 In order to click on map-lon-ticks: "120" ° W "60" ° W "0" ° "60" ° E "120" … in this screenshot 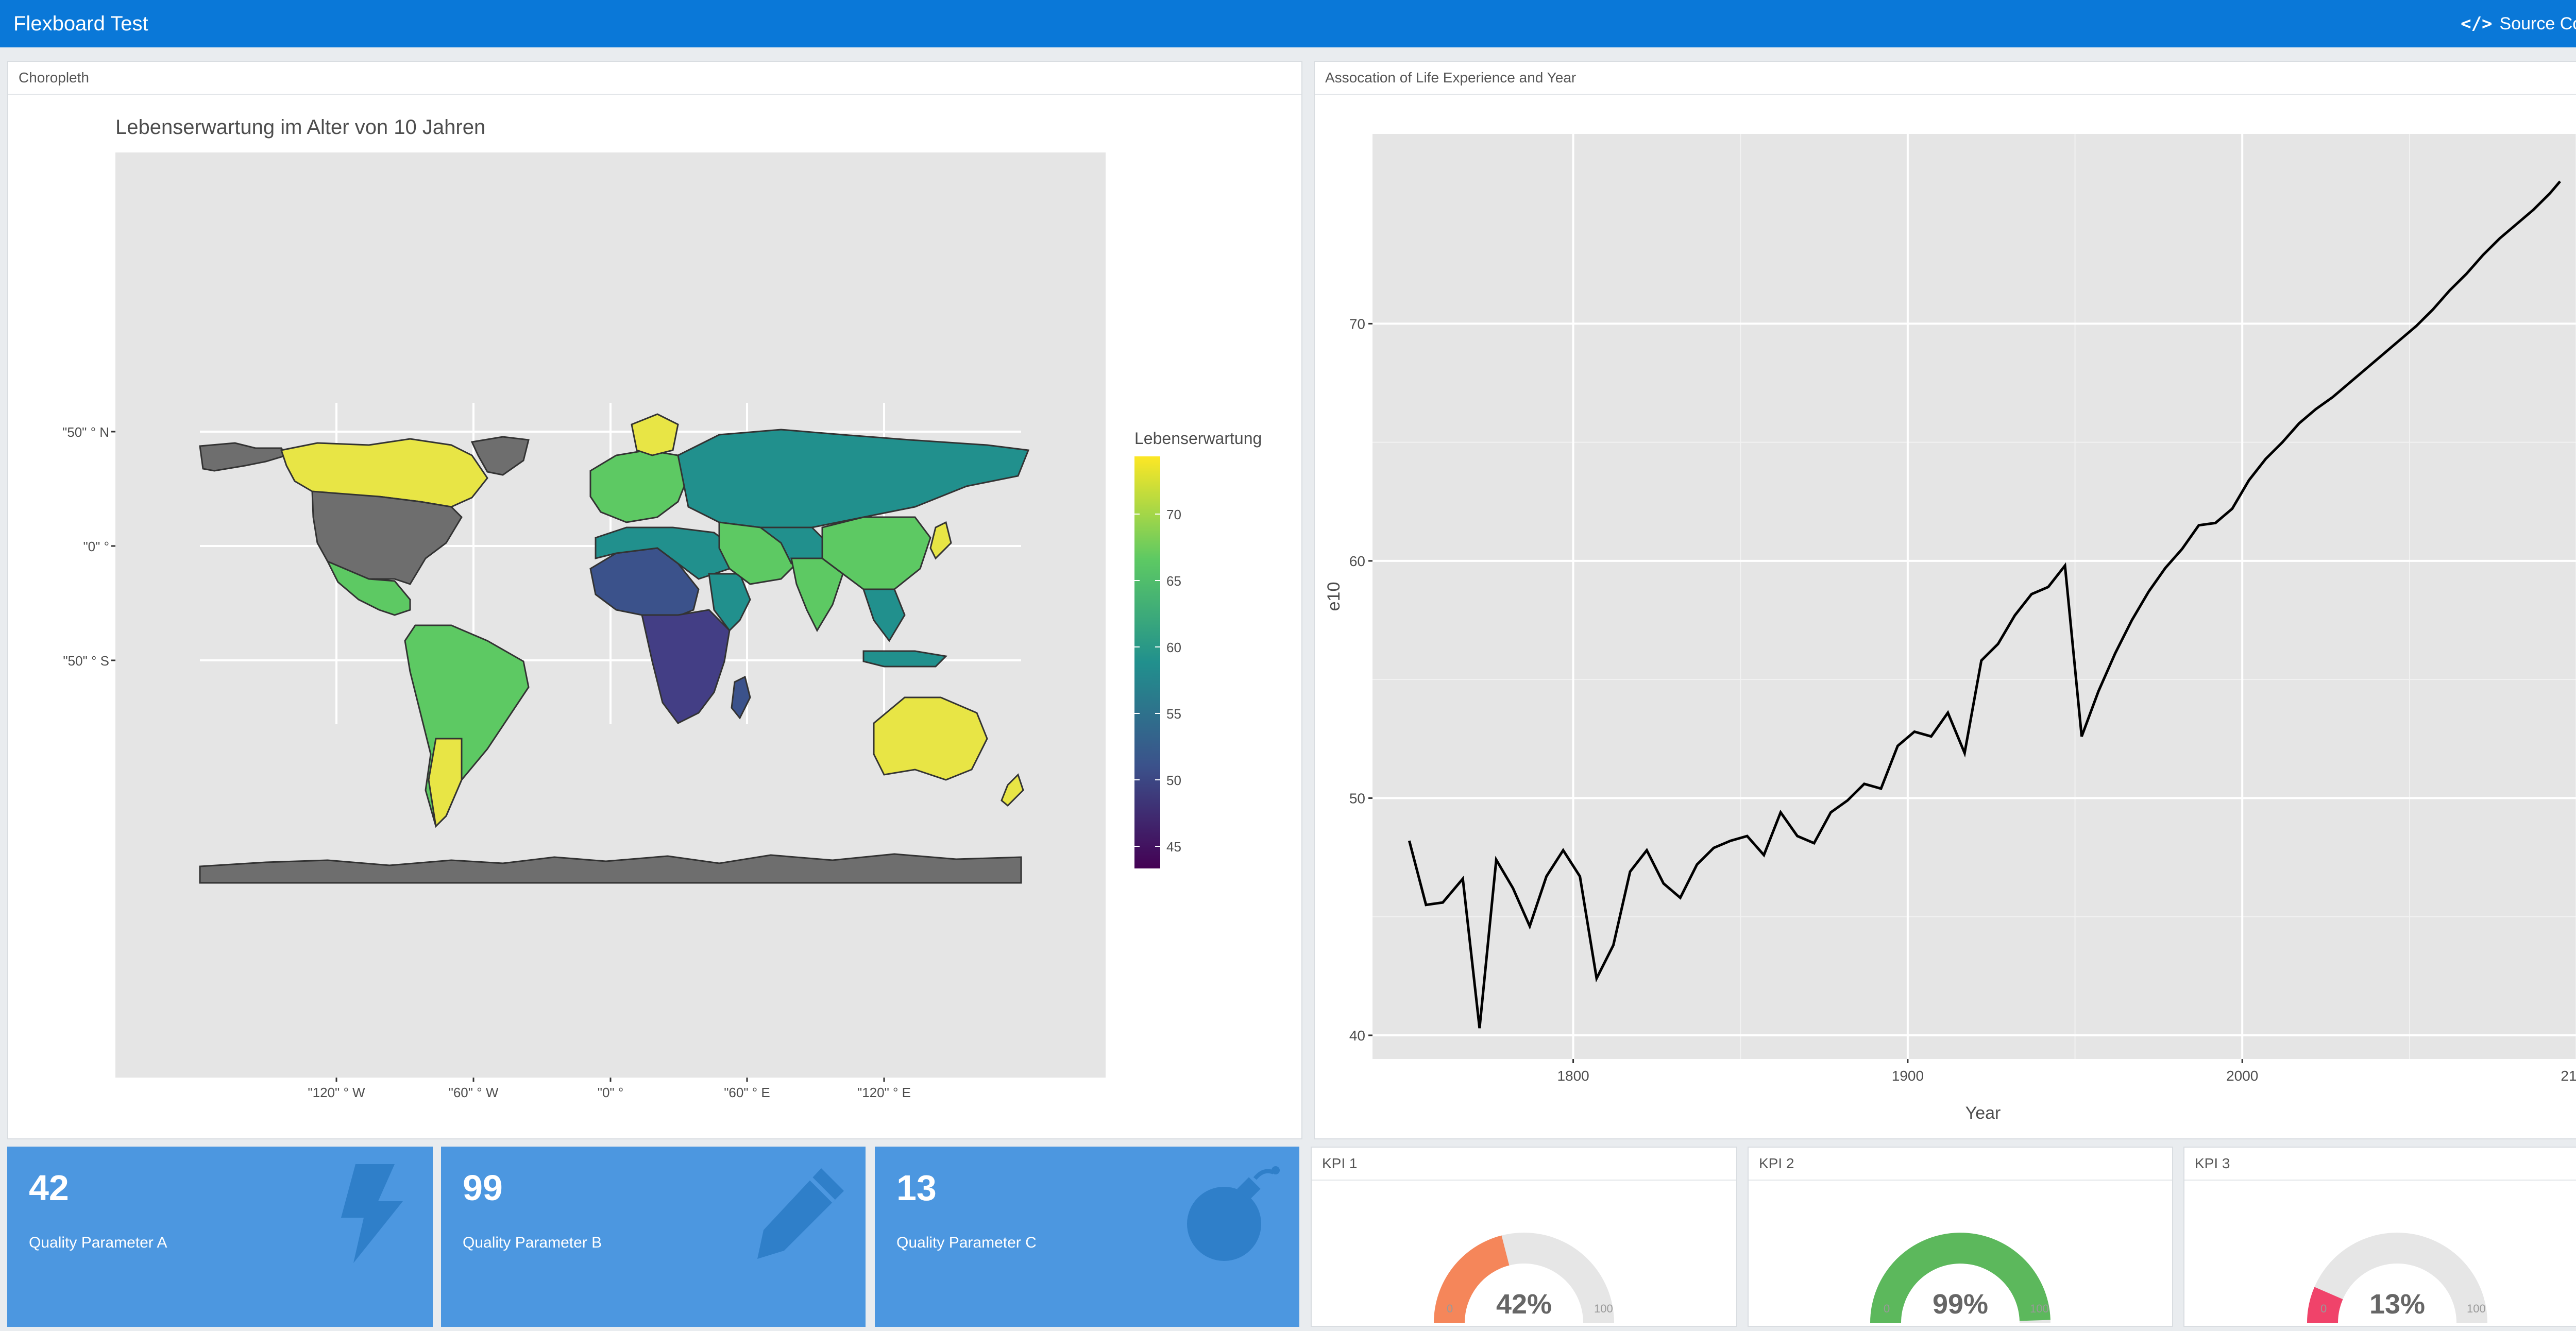, I will do `click(609, 1089)`.